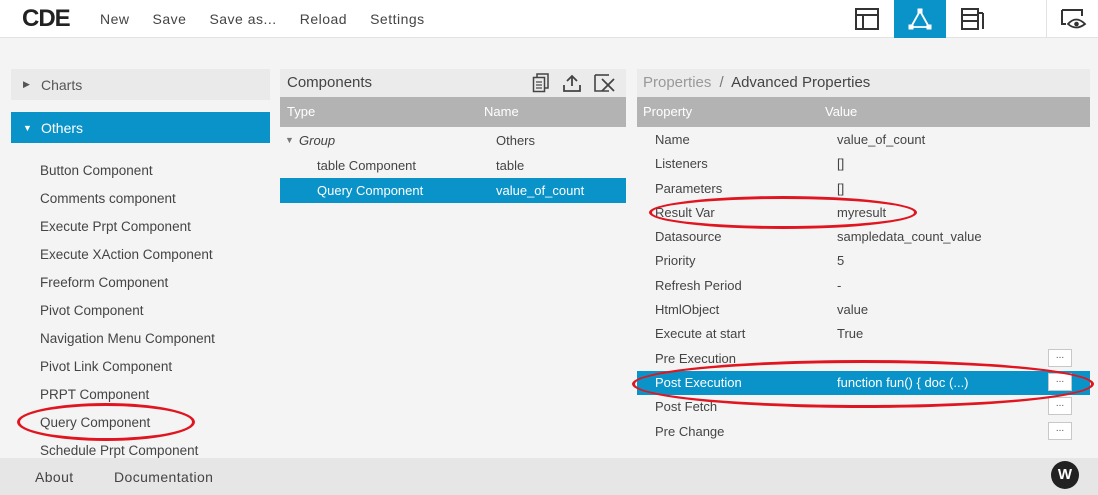 Image resolution: width=1098 pixels, height=495 pixels. I want to click on category-others: ▼ Others, so click(140, 127).